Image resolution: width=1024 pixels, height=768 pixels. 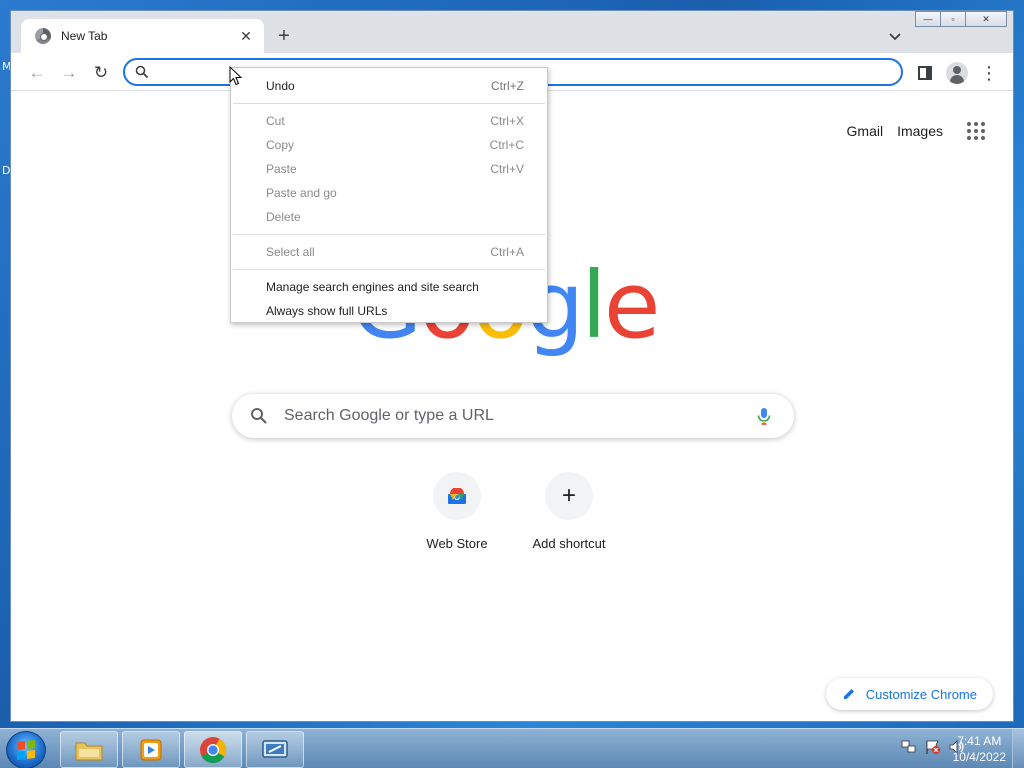 I want to click on folder-icon, so click(x=89, y=751).